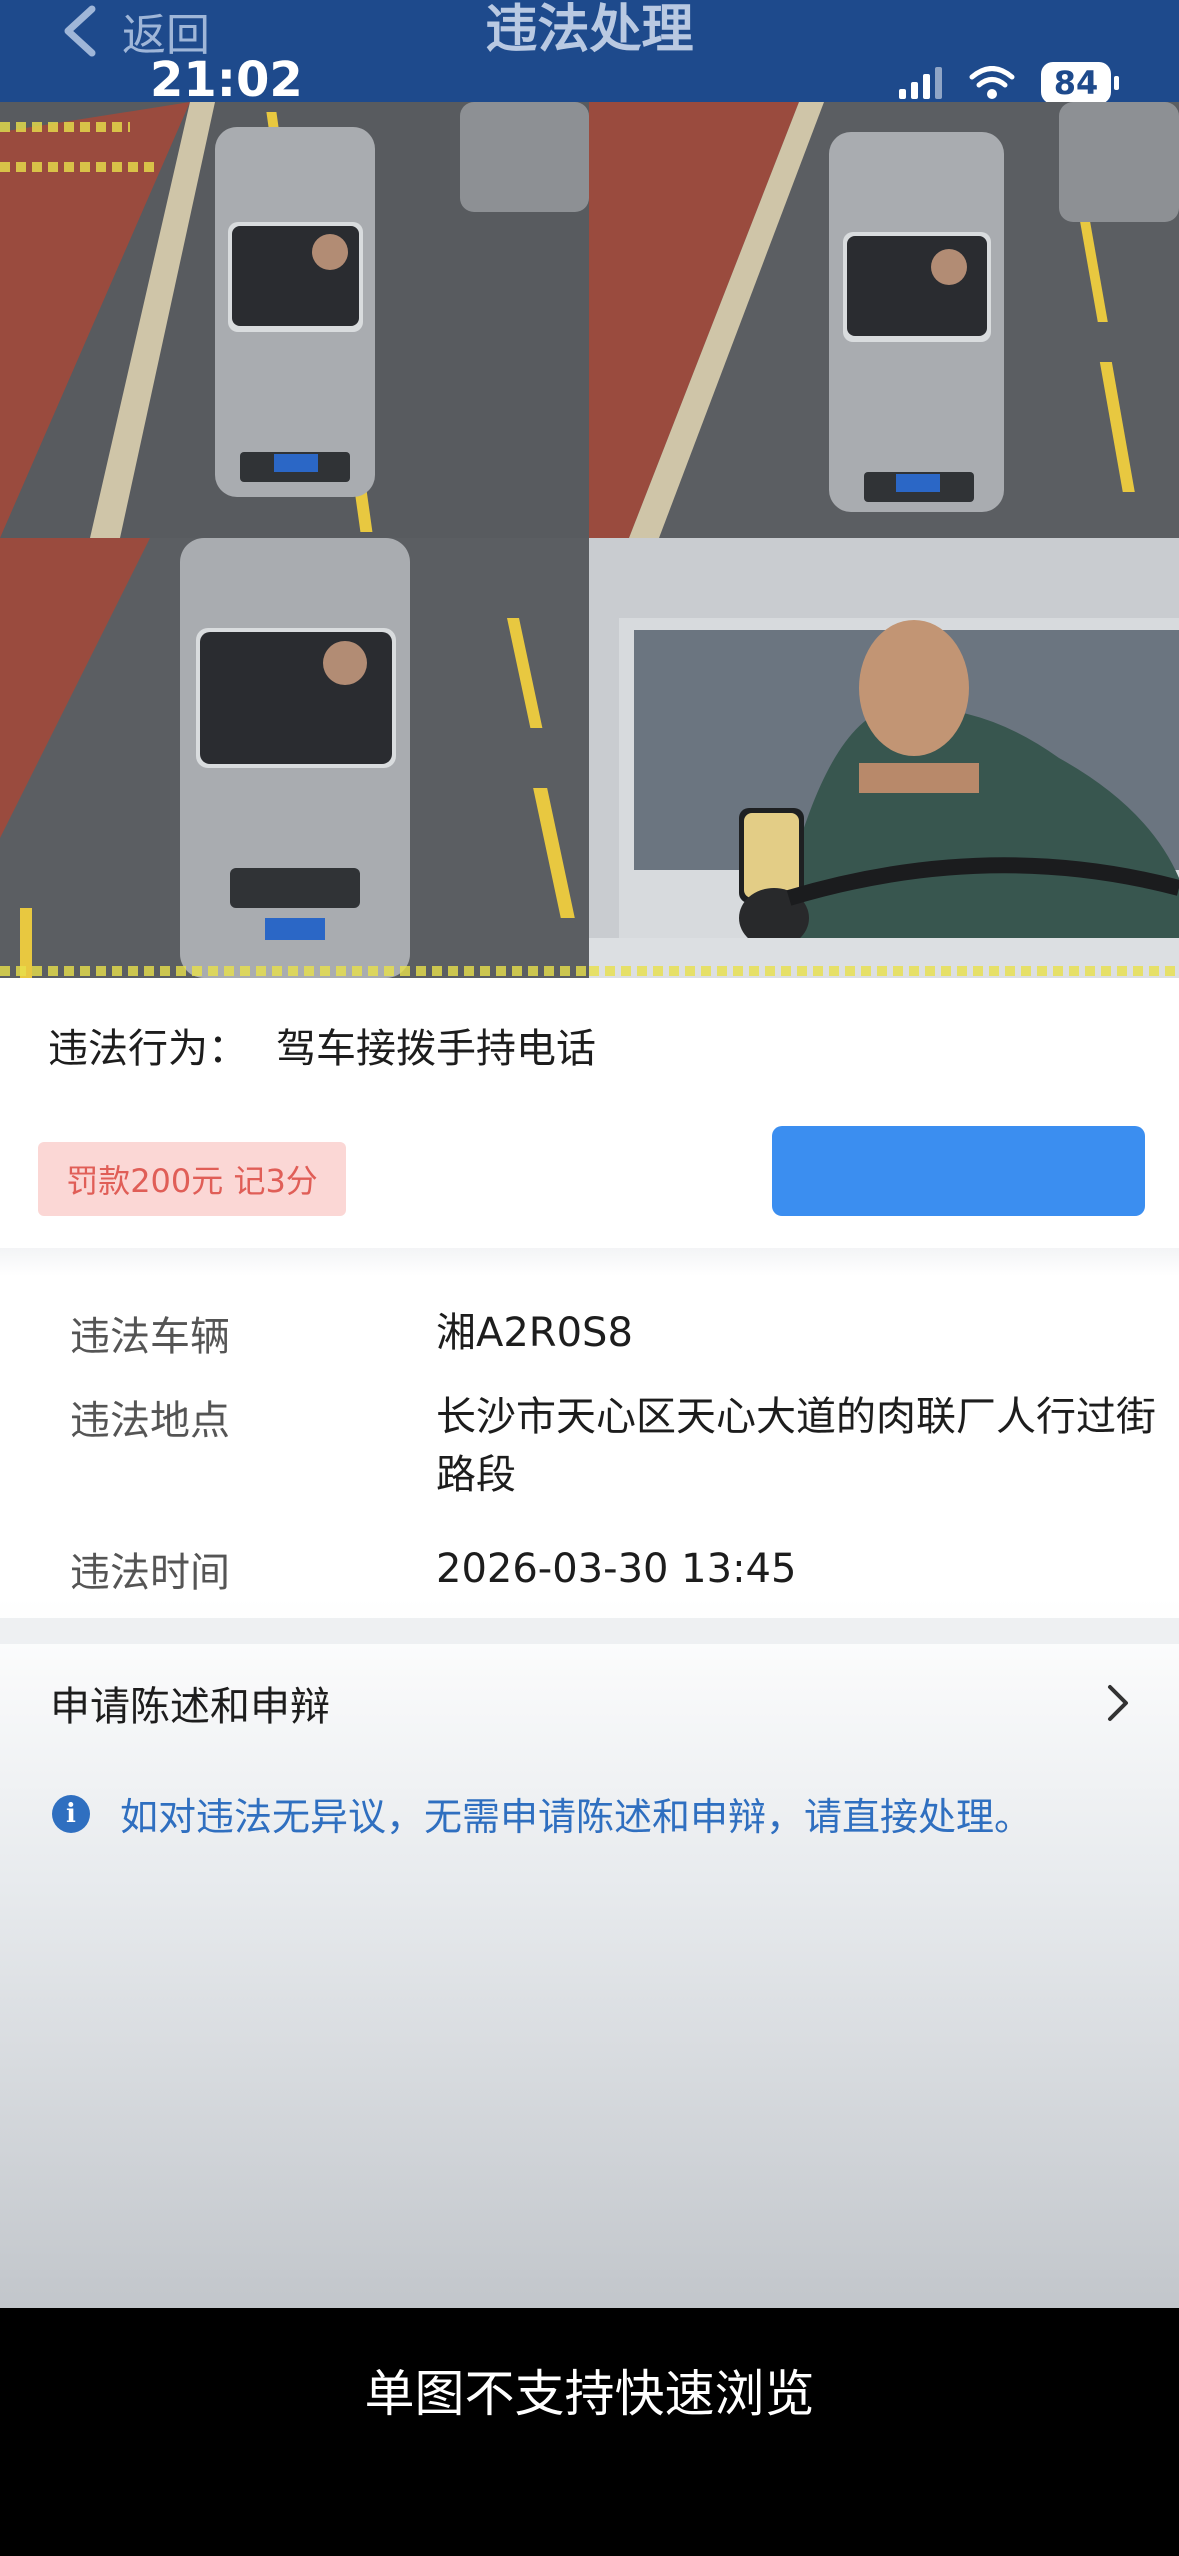 Image resolution: width=1179 pixels, height=2556 pixels. What do you see at coordinates (616, 1569) in the screenshot?
I see `time-value: 2026-03-30 13:45` at bounding box center [616, 1569].